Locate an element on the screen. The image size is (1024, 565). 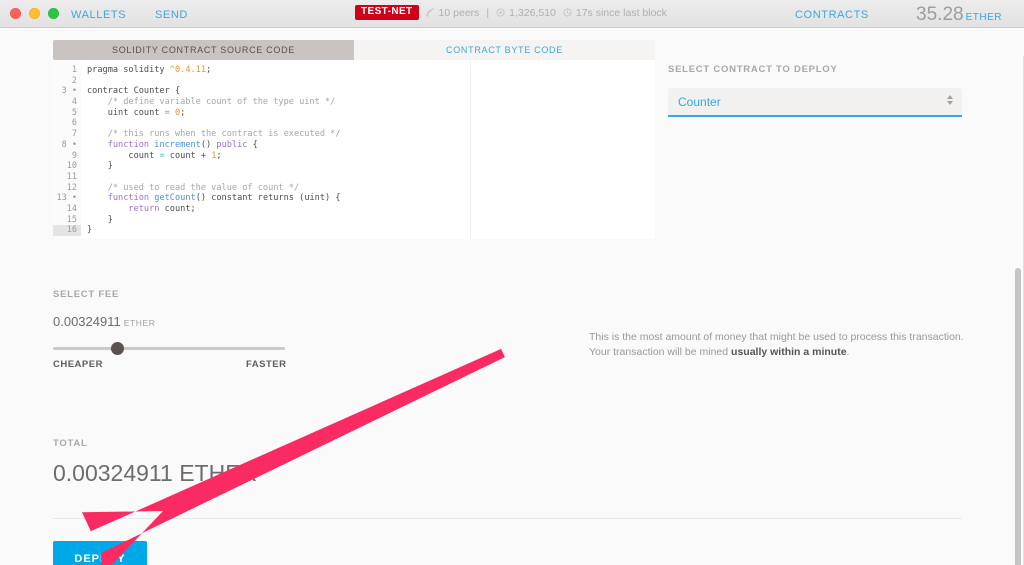
editor-code-line: contract Counter { is located at coordinates (134, 91).